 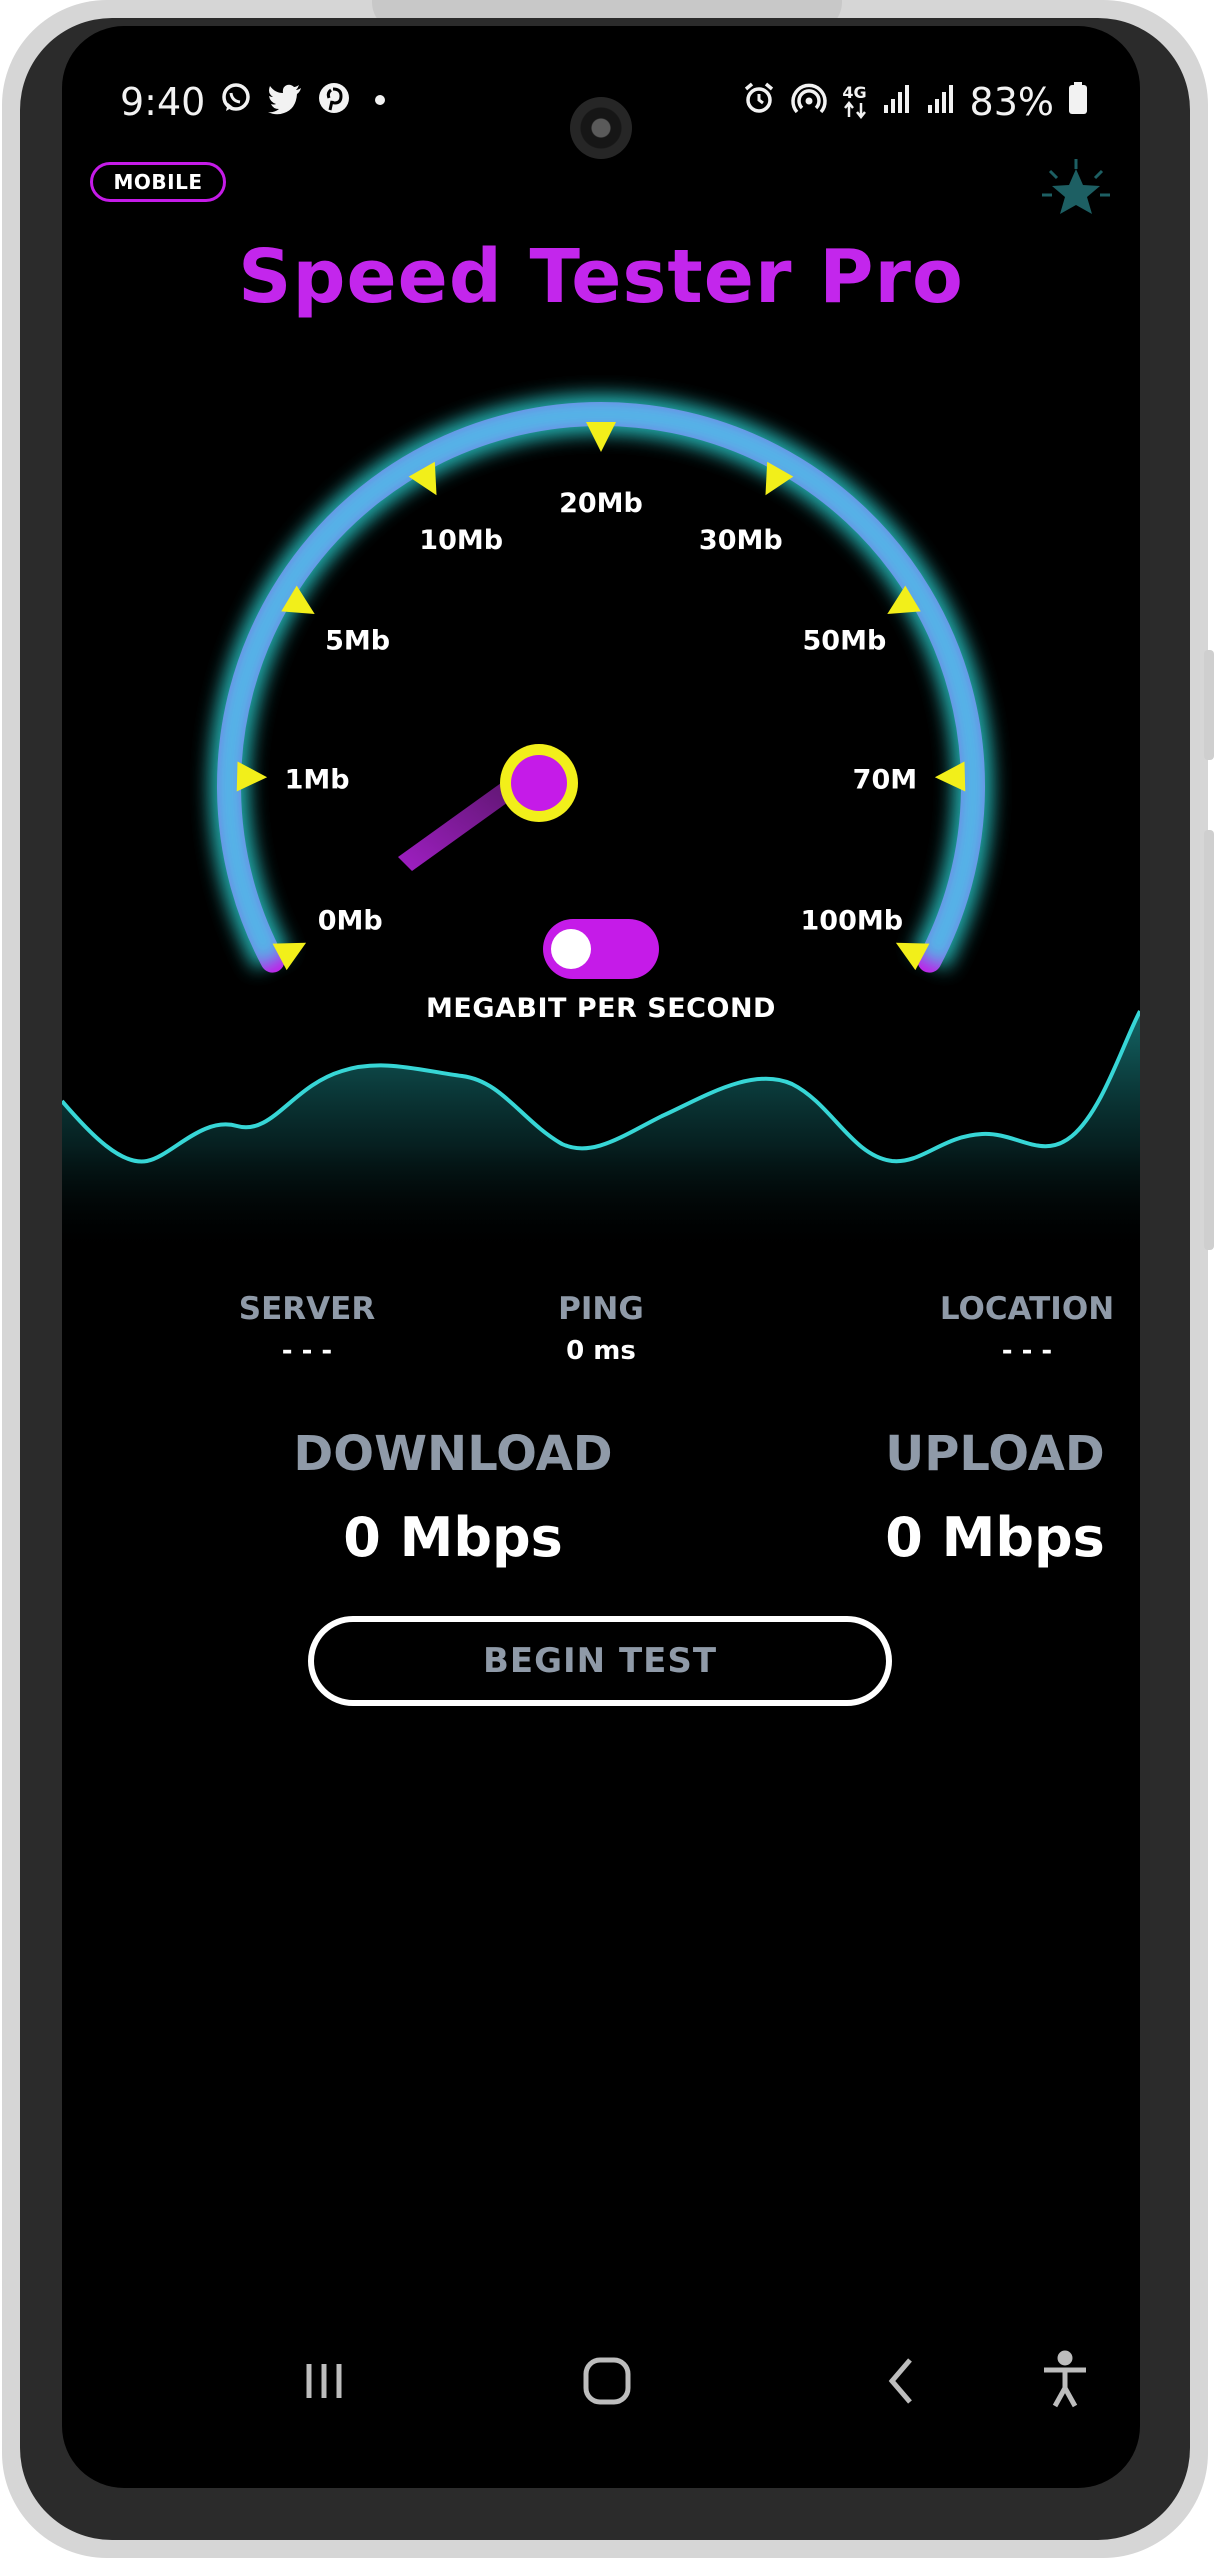 I want to click on recents-icon, so click(x=324, y=2381).